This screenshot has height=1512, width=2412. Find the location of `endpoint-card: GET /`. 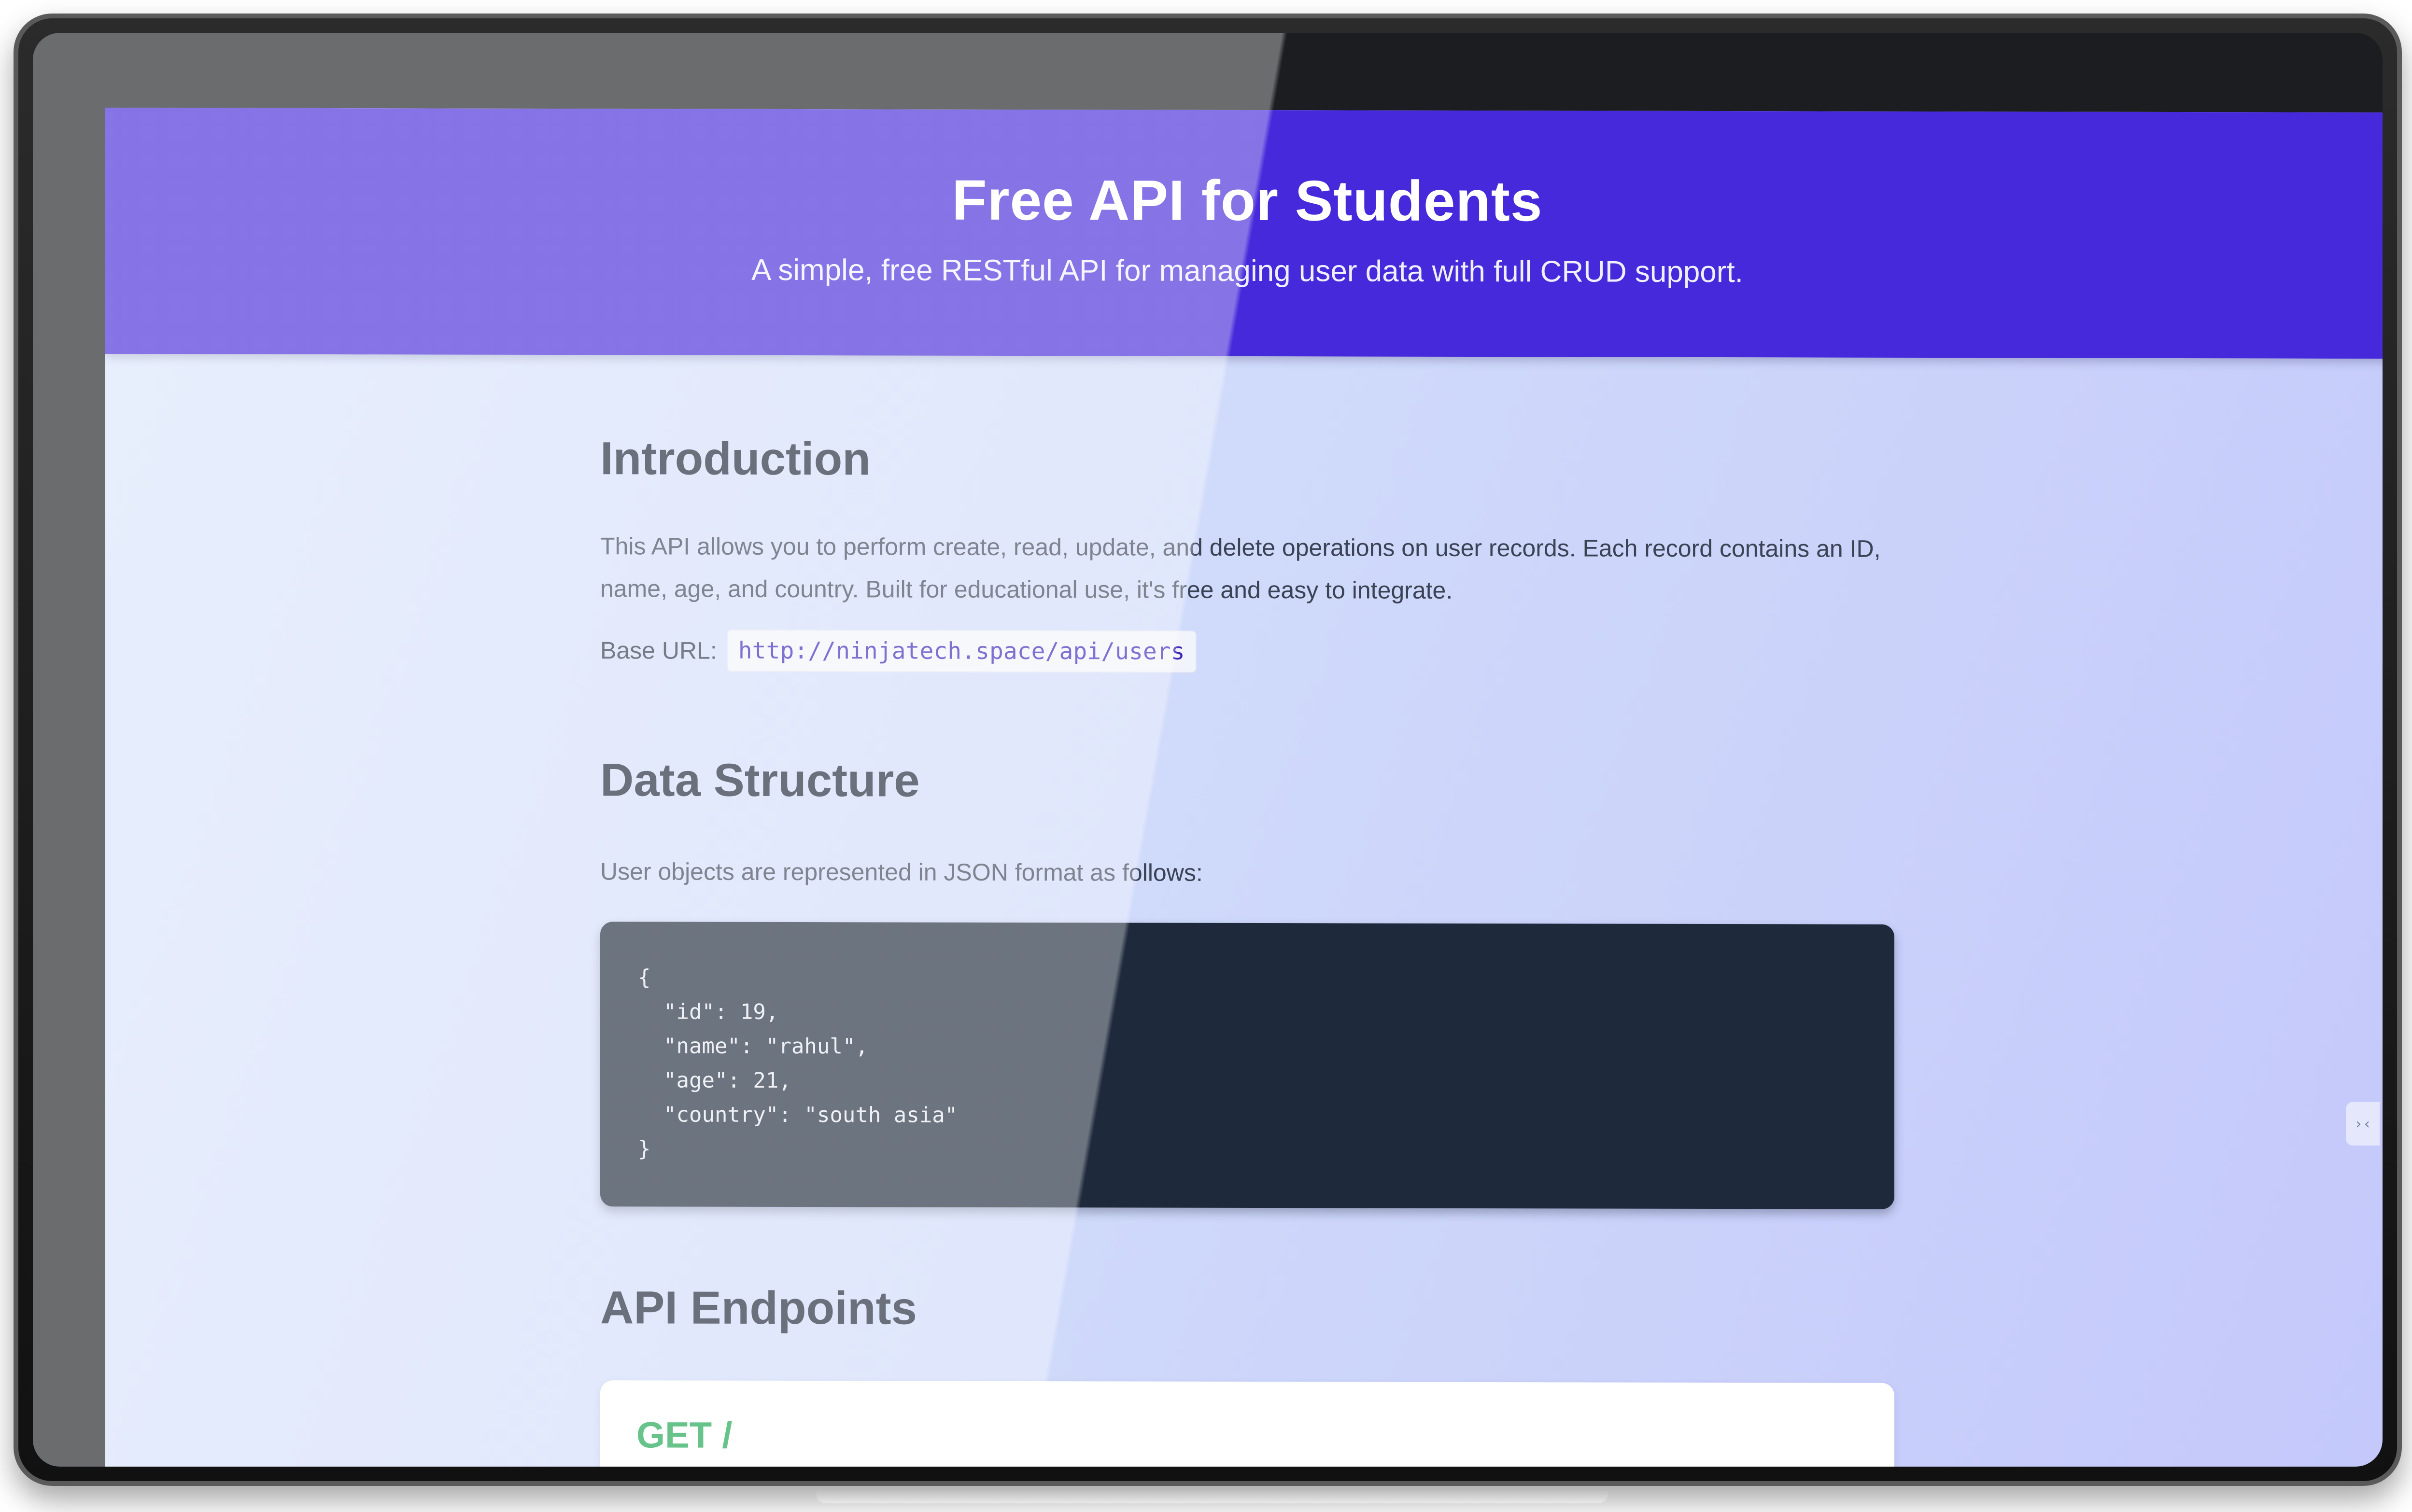

endpoint-card: GET / is located at coordinates (1247, 1424).